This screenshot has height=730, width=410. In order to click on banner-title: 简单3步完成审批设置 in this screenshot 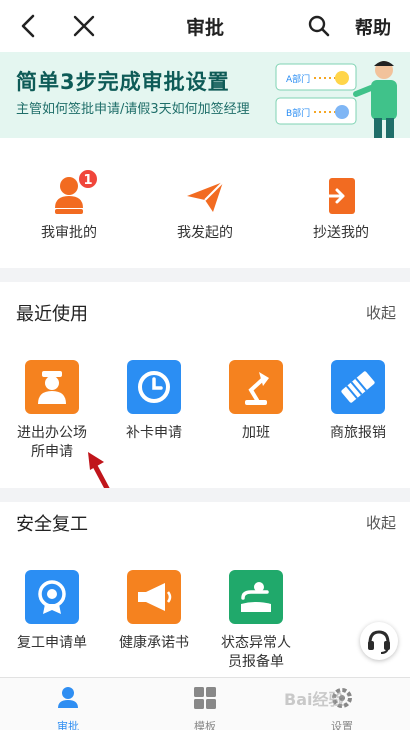, I will do `click(123, 82)`.